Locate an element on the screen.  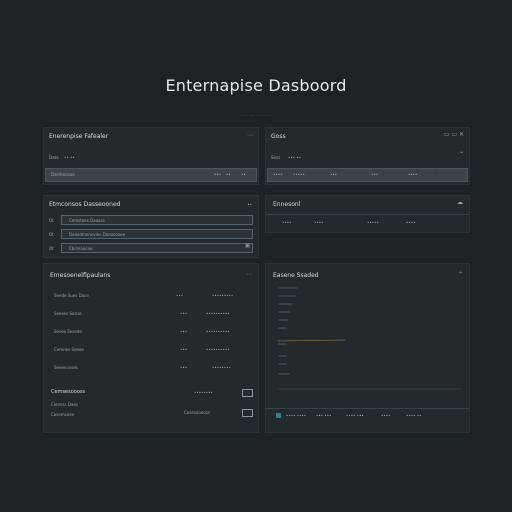
row-label: Cbcmaacee is located at coordinates (81, 248).